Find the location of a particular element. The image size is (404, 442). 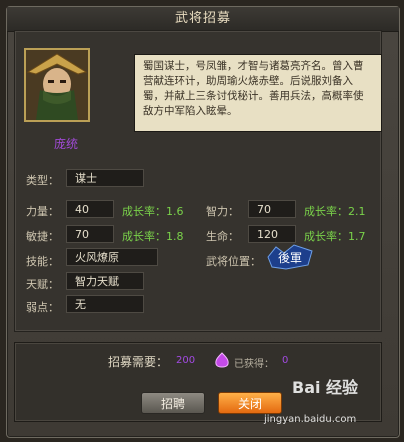

recruit-cost-value: 200 is located at coordinates (186, 360).